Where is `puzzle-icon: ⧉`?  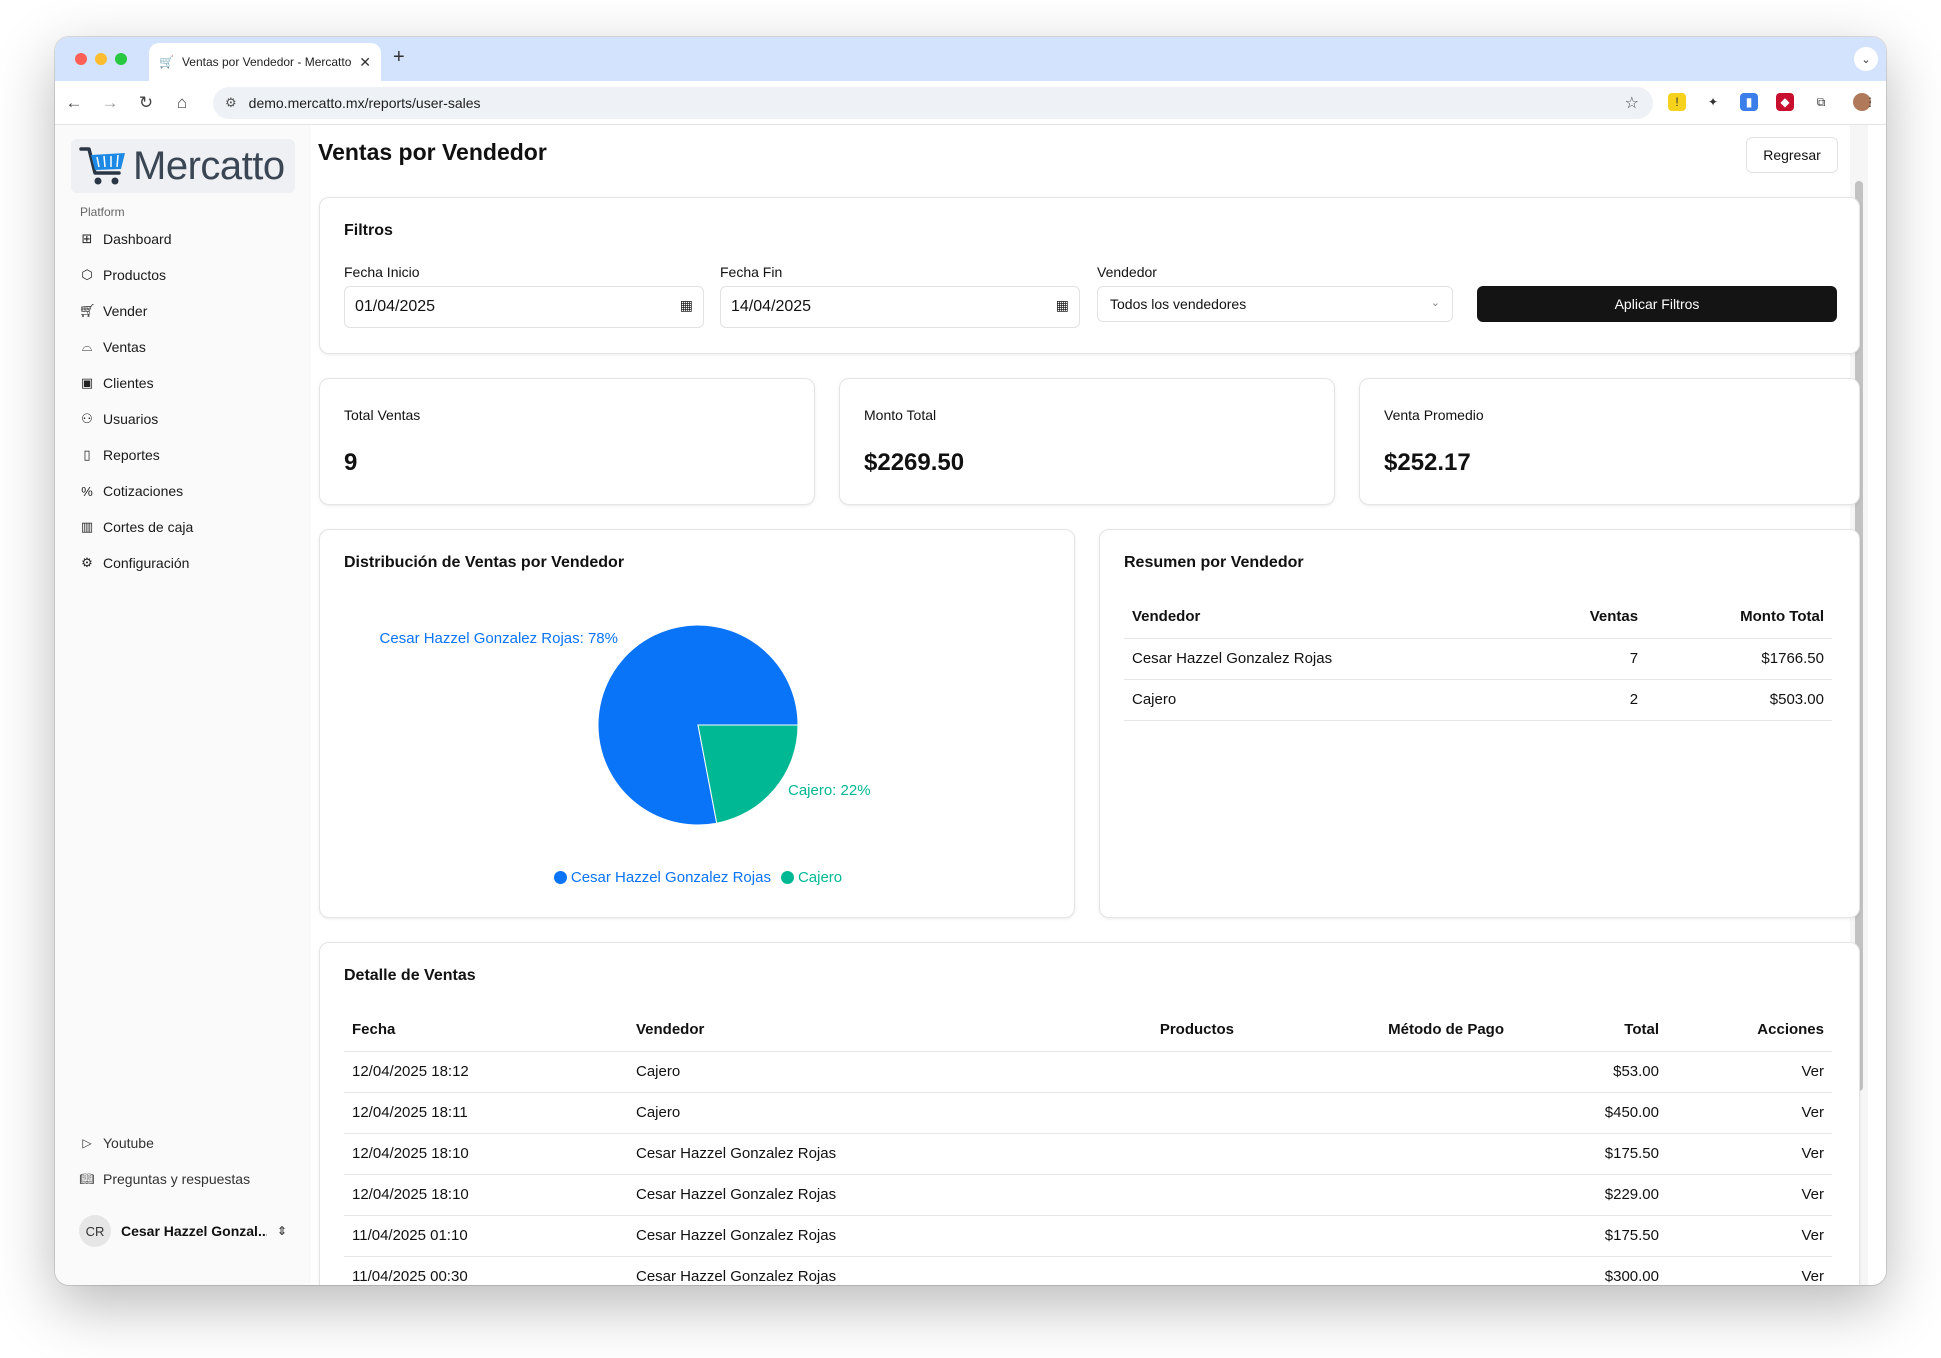 puzzle-icon: ⧉ is located at coordinates (1821, 102).